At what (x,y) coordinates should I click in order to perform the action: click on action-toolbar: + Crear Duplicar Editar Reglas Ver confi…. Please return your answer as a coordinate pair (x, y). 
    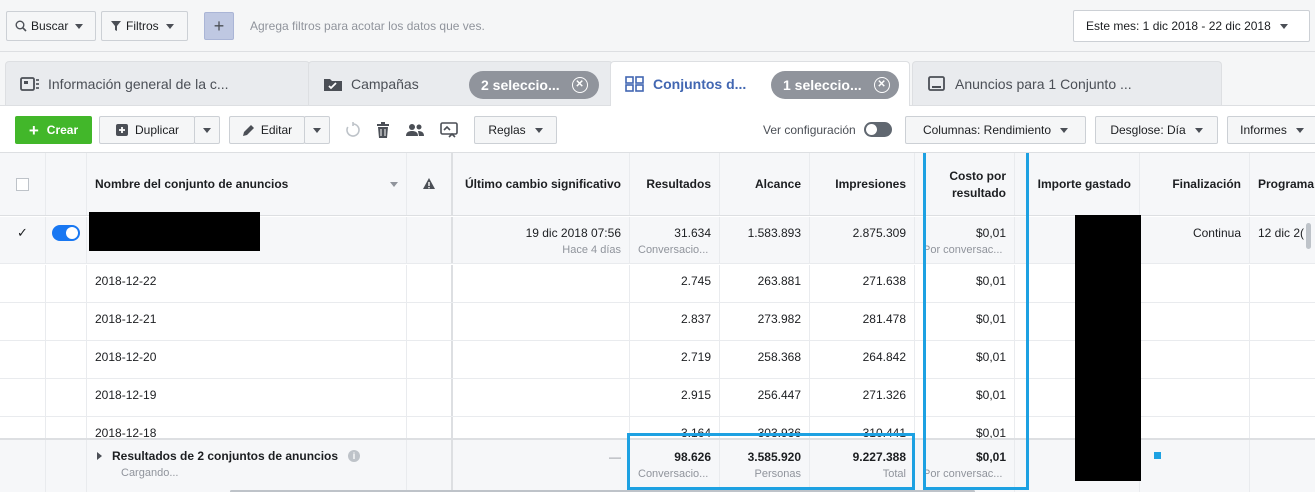
    Looking at the image, I should click on (657, 128).